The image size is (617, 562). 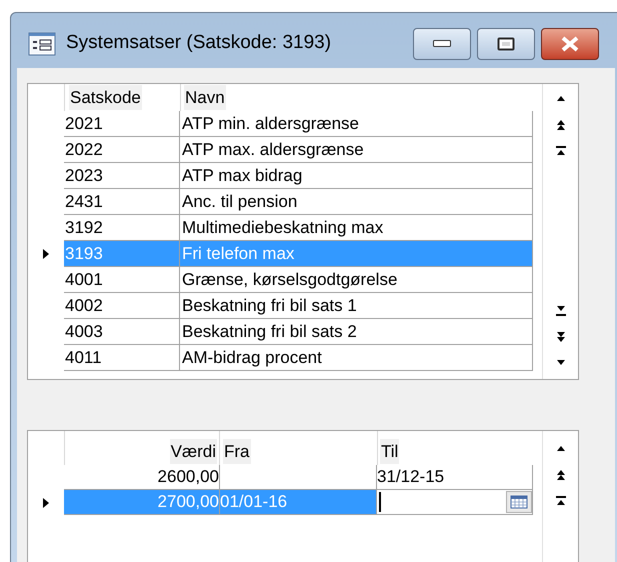 What do you see at coordinates (356, 149) in the screenshot?
I see `table-cell: ATP max. aldersgrænse` at bounding box center [356, 149].